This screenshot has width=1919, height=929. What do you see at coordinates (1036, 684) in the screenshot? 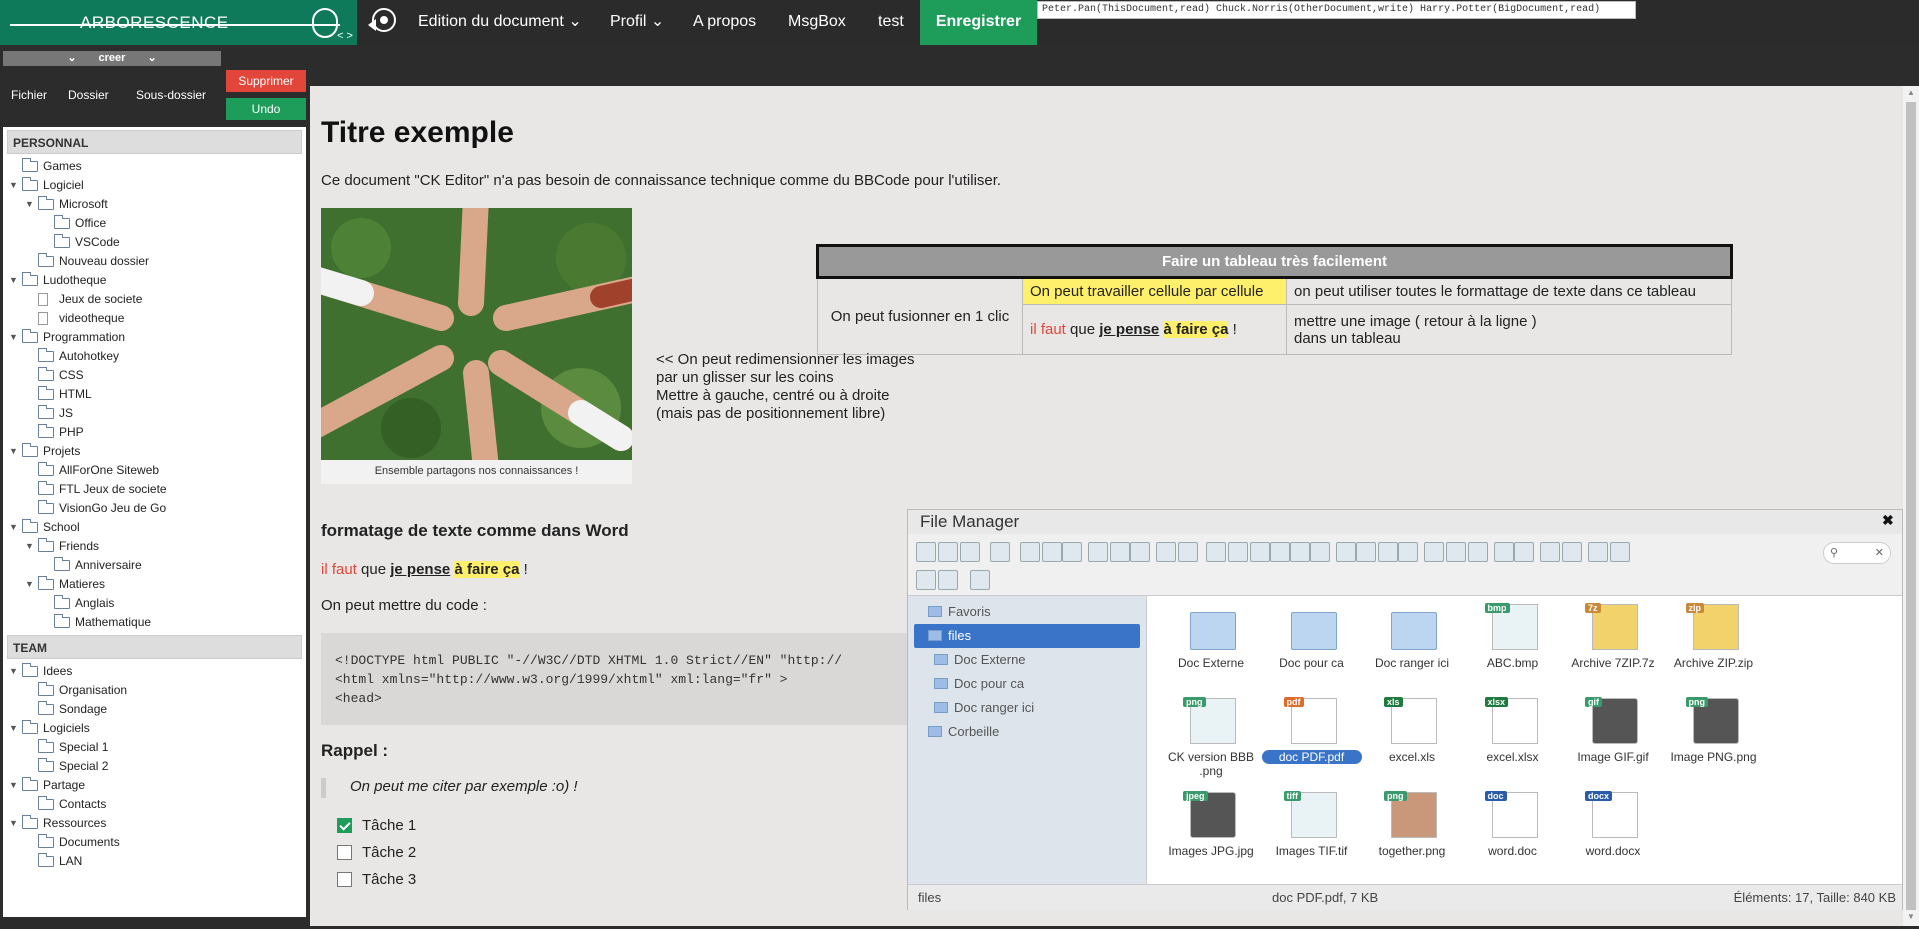
I see `sidebar-item: Doc pour ca` at bounding box center [1036, 684].